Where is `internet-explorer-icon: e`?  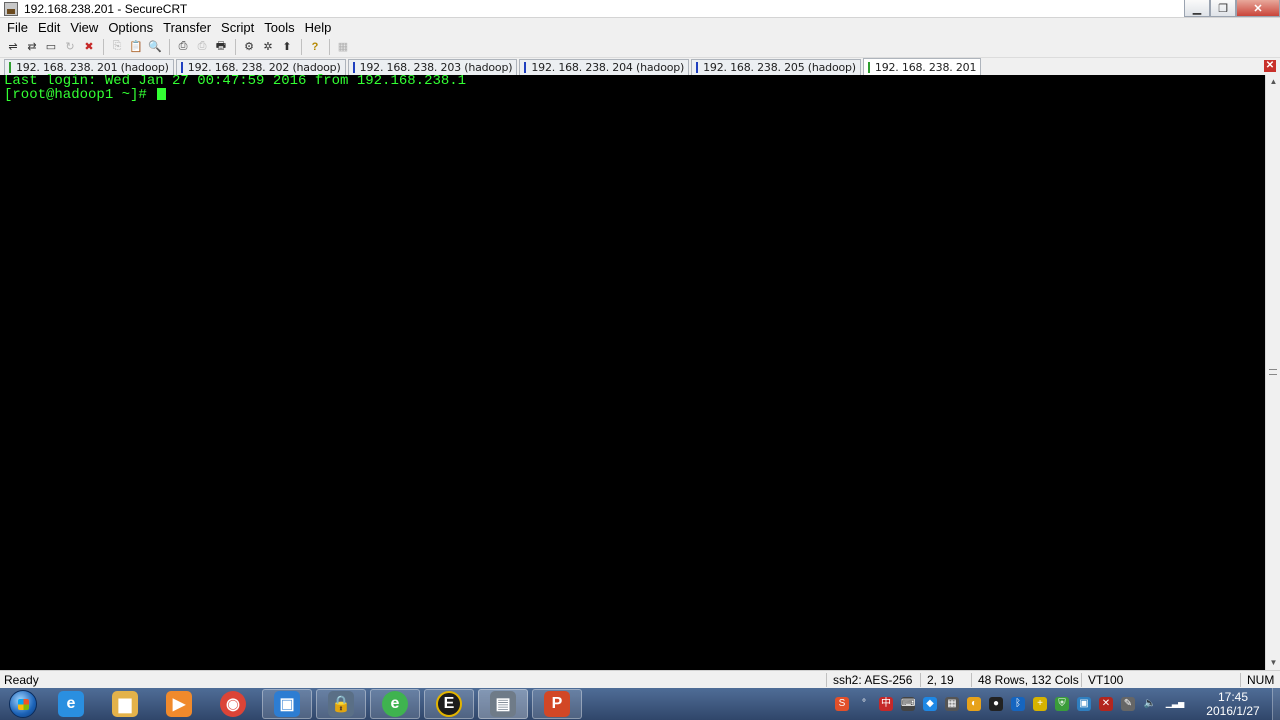 internet-explorer-icon: e is located at coordinates (71, 704).